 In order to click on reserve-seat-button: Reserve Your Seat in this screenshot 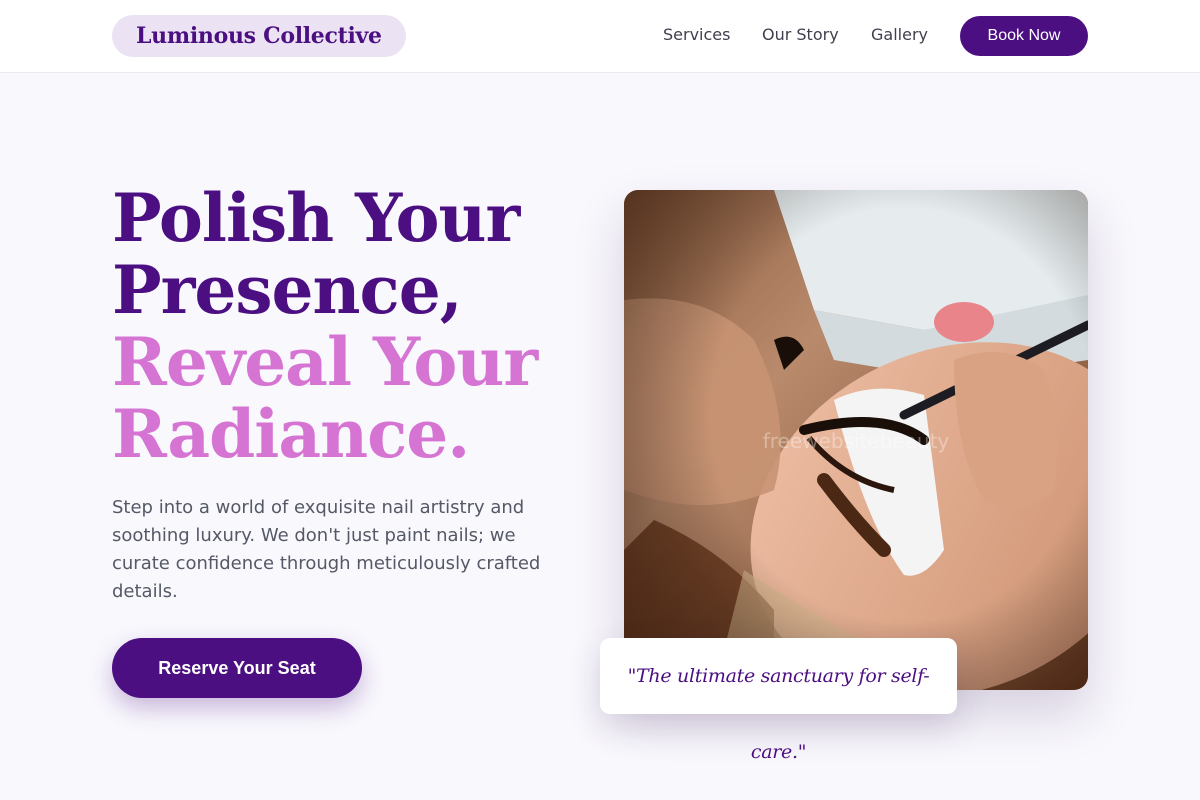, I will do `click(237, 668)`.